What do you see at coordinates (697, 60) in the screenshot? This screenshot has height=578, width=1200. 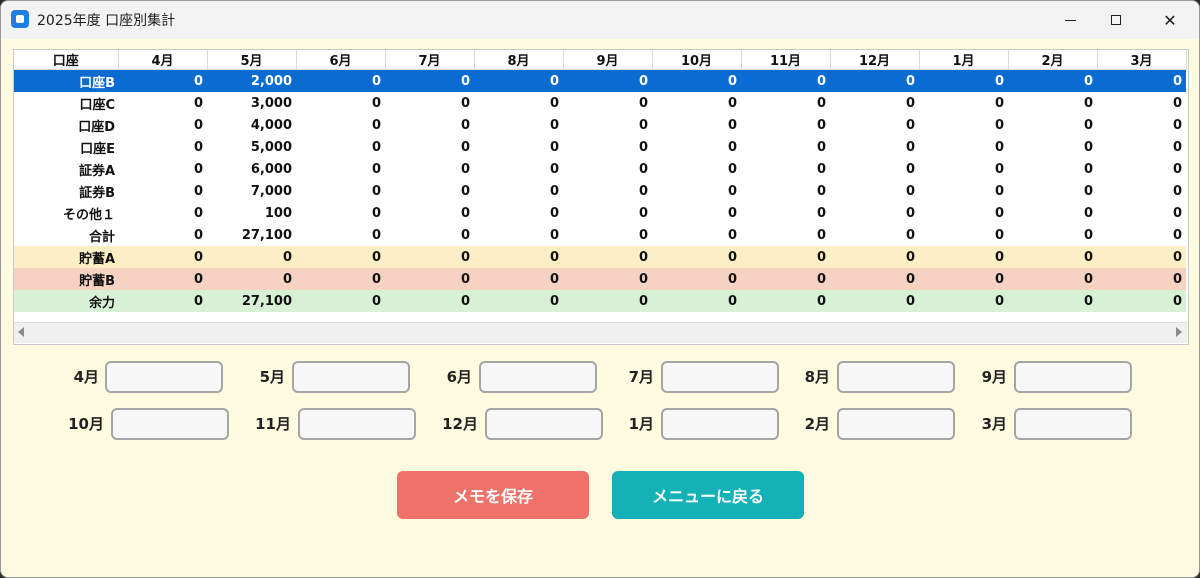 I see `column-header-month: 10月` at bounding box center [697, 60].